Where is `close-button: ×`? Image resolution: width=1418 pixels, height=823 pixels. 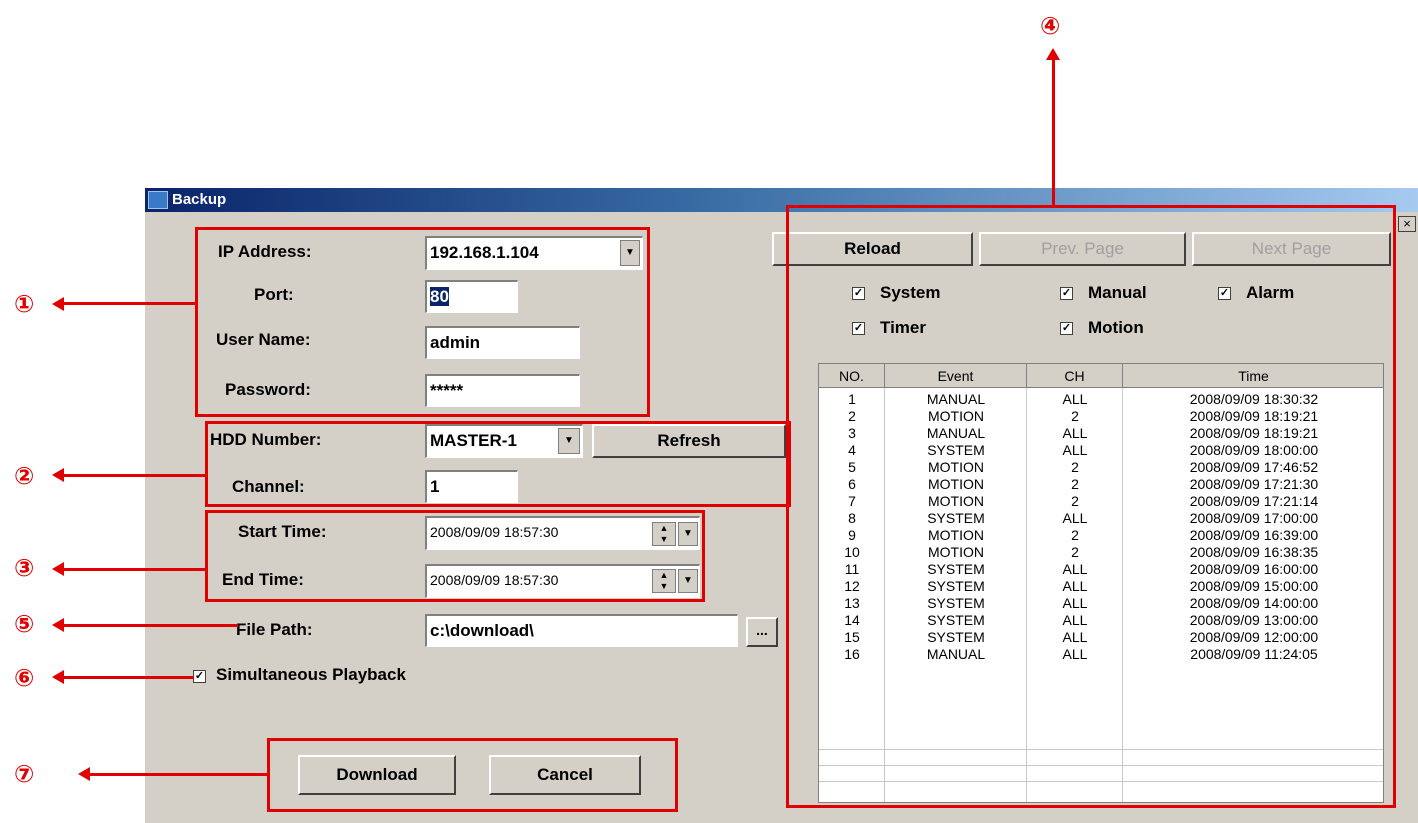 close-button: × is located at coordinates (1407, 224).